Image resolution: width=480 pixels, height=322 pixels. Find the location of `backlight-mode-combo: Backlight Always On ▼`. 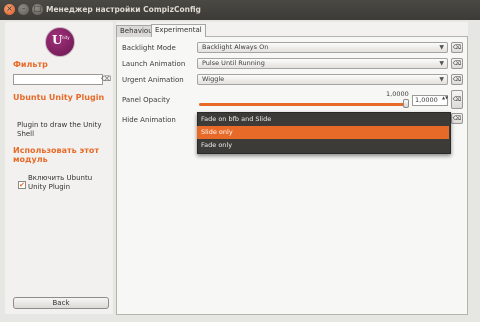

backlight-mode-combo: Backlight Always On ▼ is located at coordinates (322, 47).